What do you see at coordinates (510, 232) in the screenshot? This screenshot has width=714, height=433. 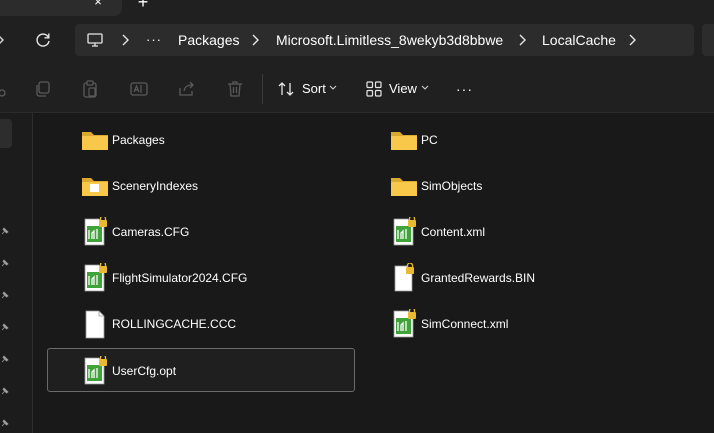 I see `file-item-content-xml: Content.xml` at bounding box center [510, 232].